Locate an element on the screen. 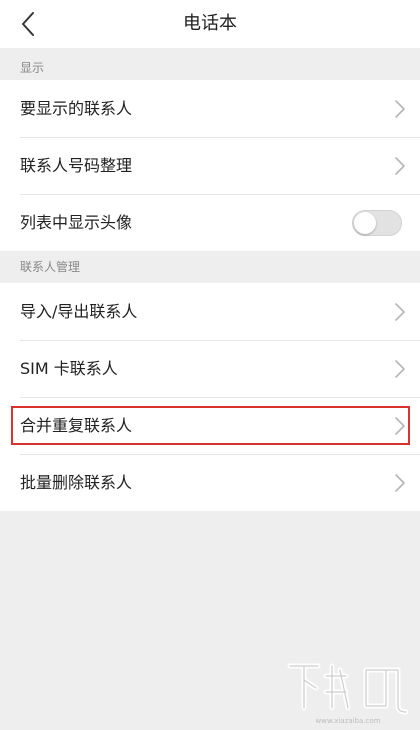 This screenshot has height=730, width=420. page-title: 电话本 is located at coordinates (210, 23).